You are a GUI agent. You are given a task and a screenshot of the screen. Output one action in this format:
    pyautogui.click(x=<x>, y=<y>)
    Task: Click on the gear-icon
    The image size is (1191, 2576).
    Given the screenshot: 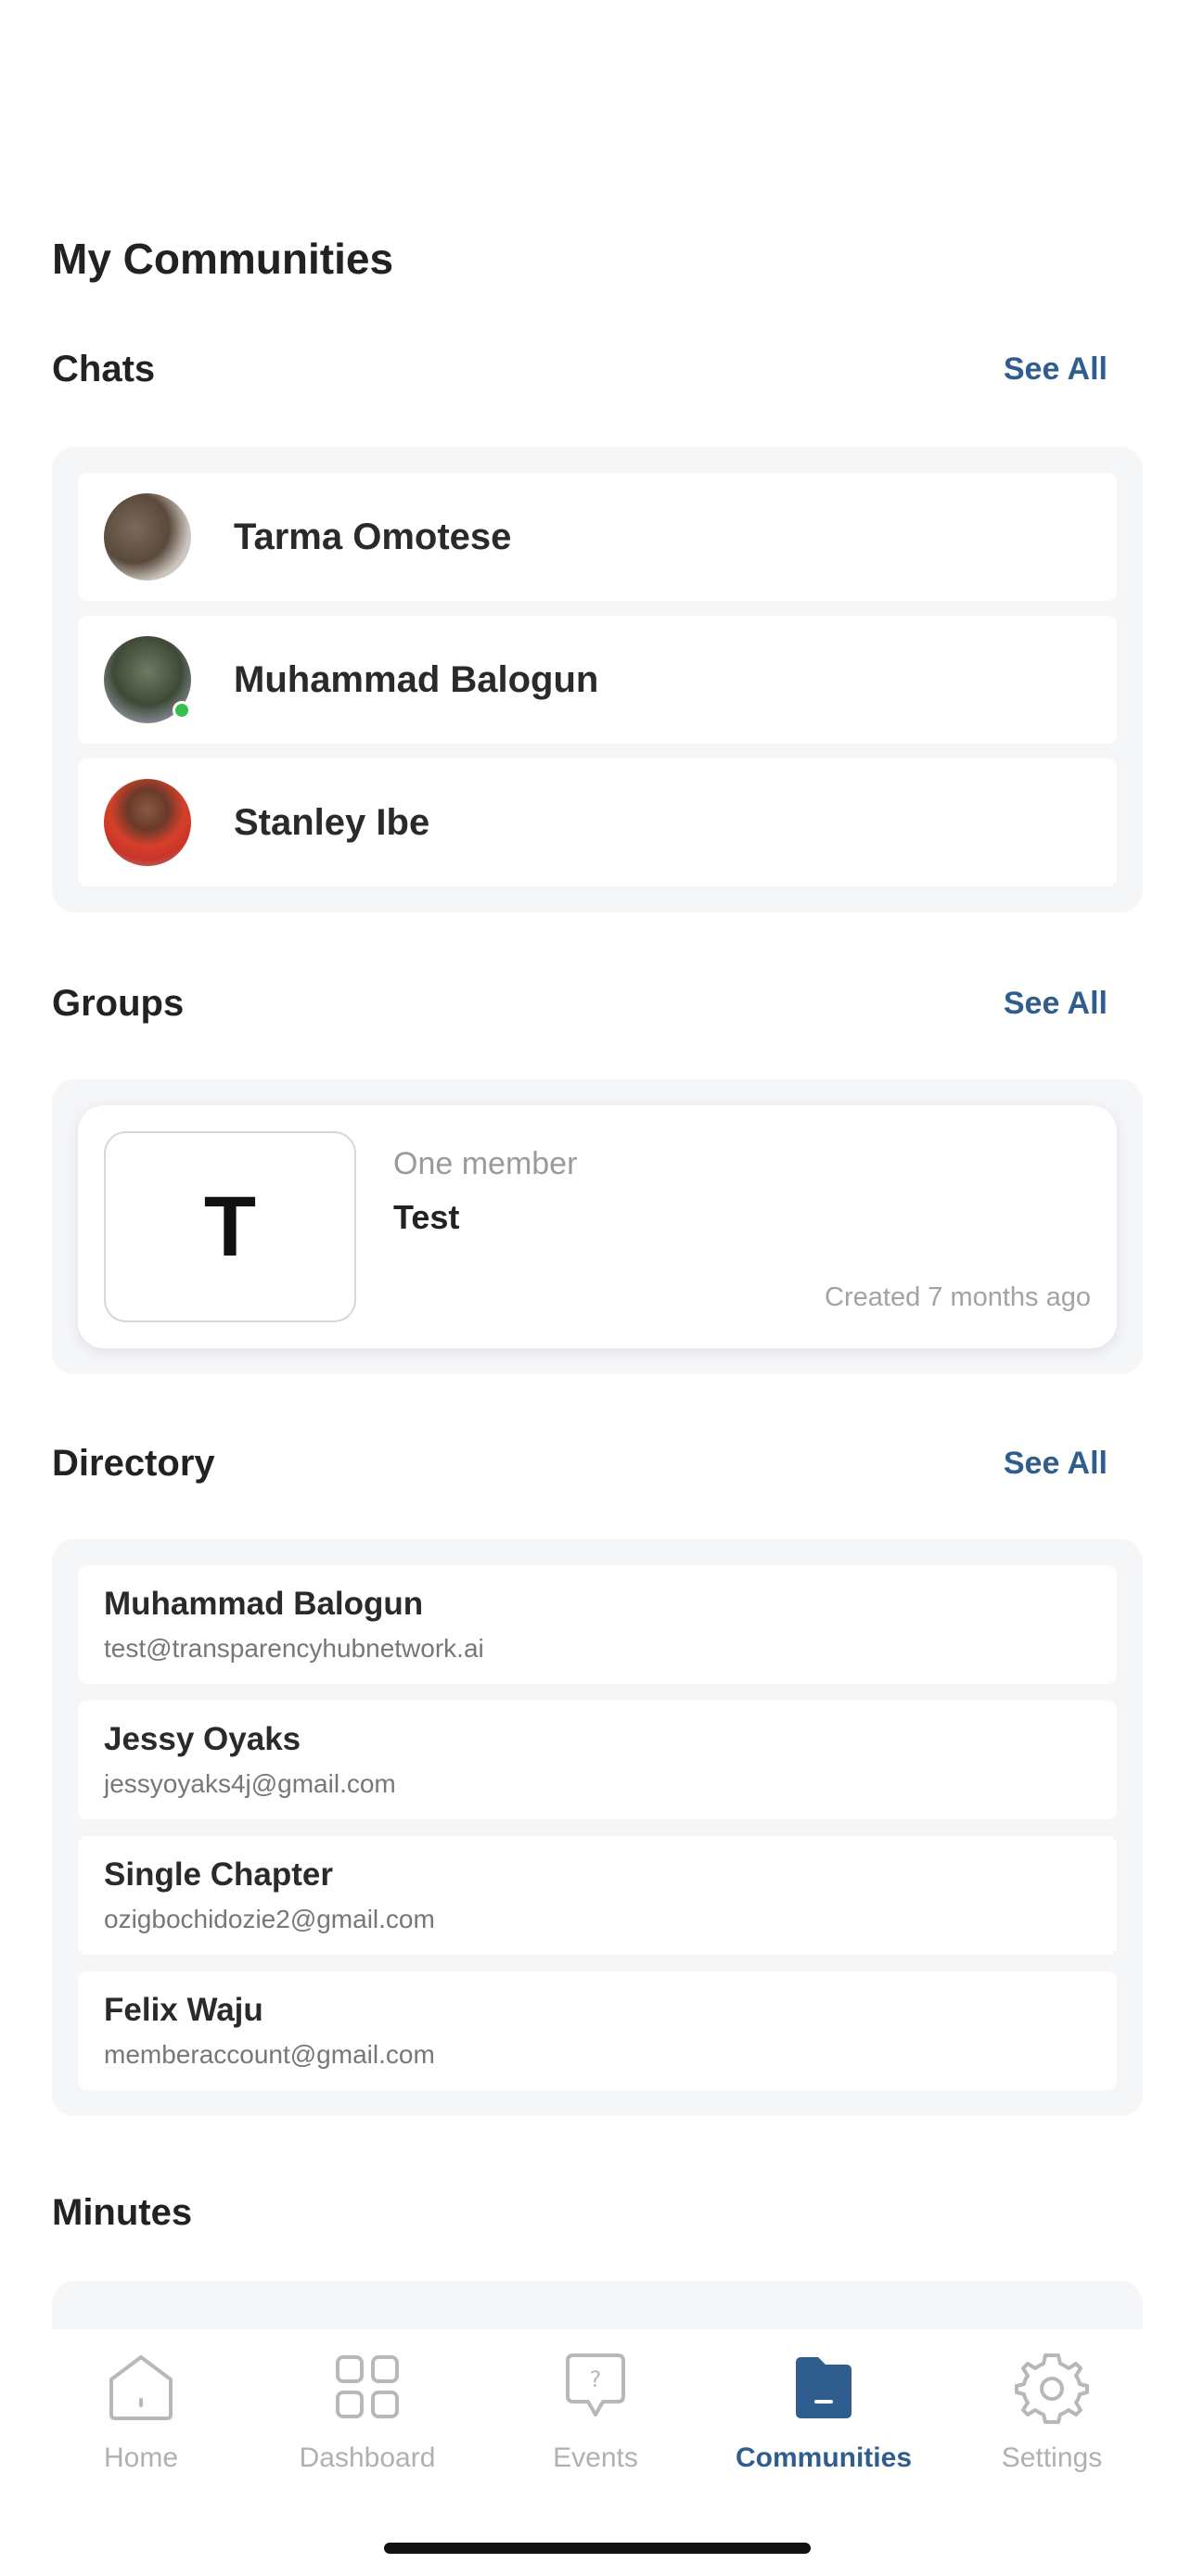 What is the action you would take?
    pyautogui.click(x=1052, y=2388)
    